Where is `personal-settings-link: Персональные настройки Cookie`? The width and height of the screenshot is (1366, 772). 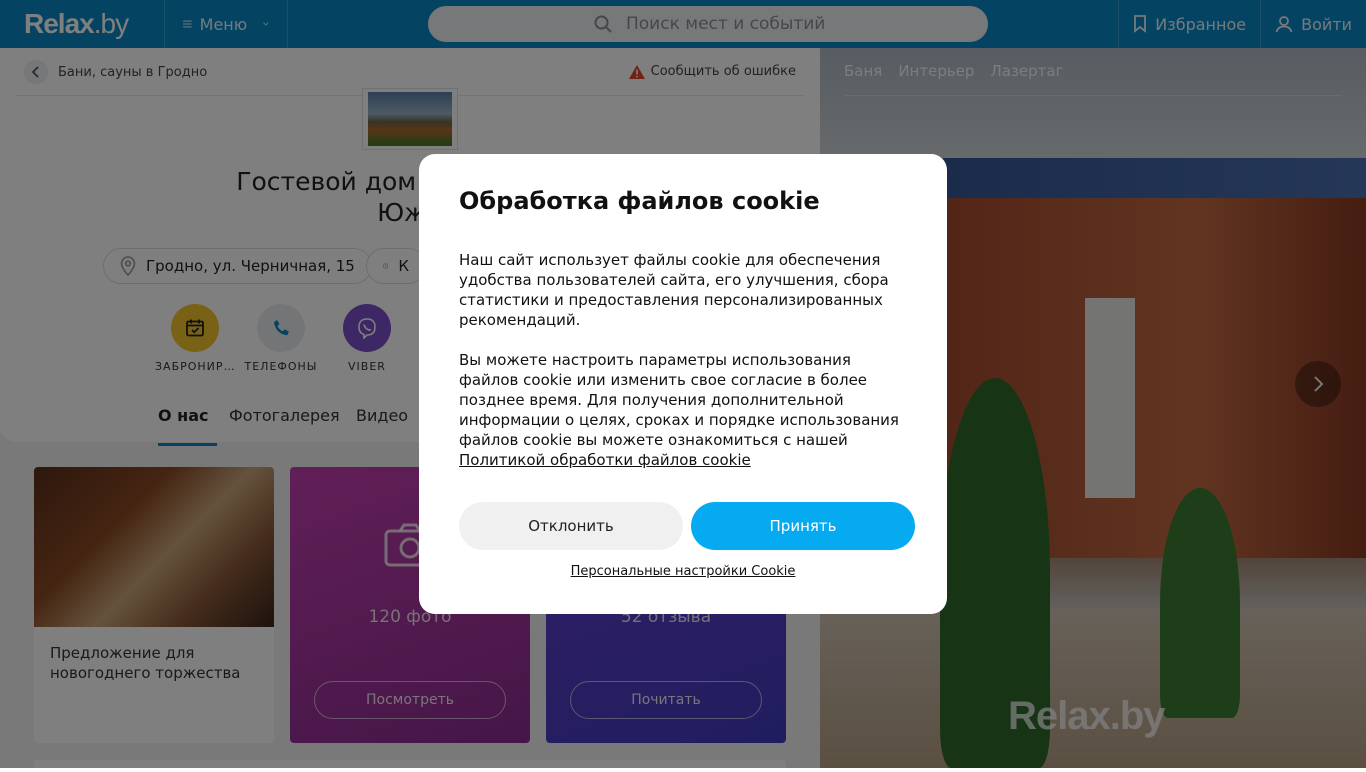
personal-settings-link: Персональные настройки Cookie is located at coordinates (683, 571).